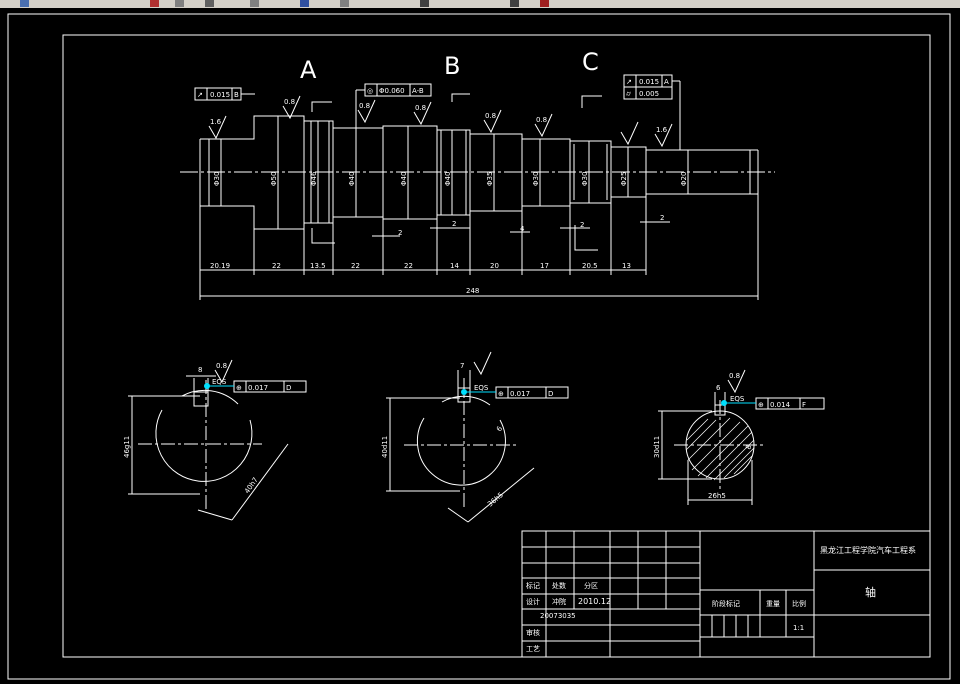 The image size is (960, 684). What do you see at coordinates (424, 3) in the screenshot?
I see `line-icon` at bounding box center [424, 3].